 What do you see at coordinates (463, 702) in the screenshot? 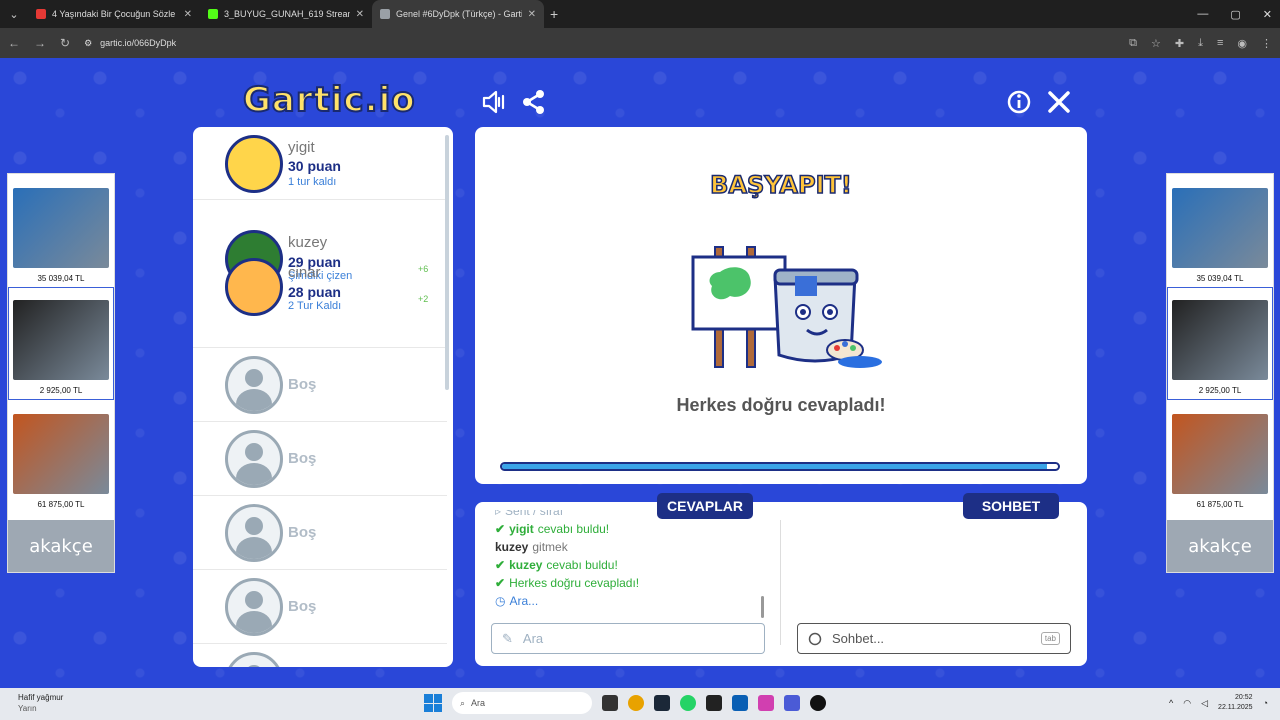
I see `search-icon: ⌕` at bounding box center [463, 702].